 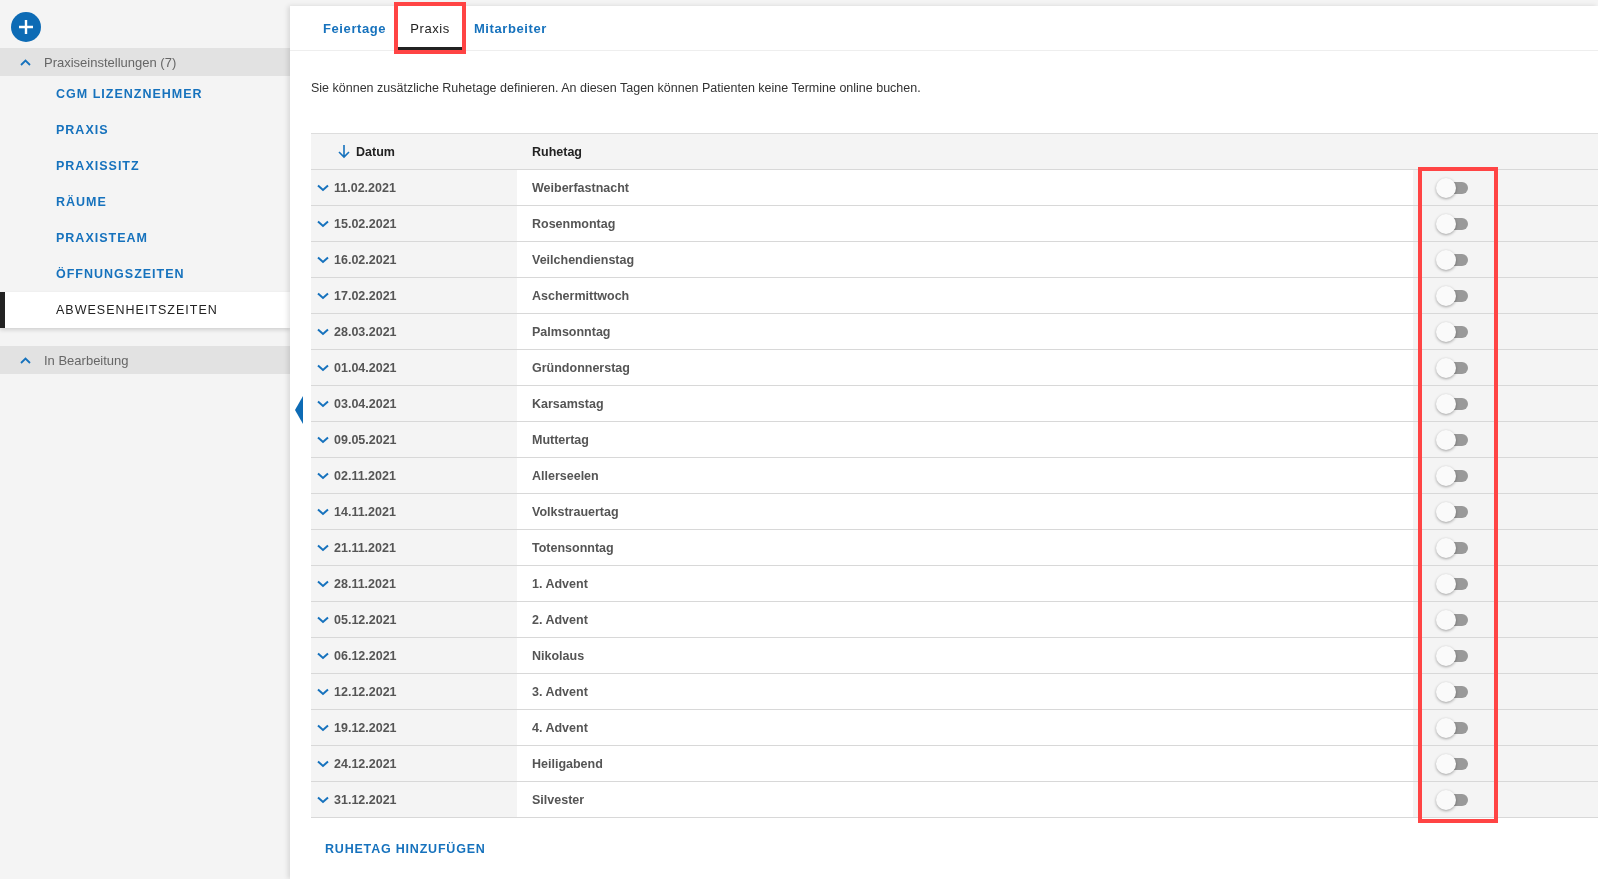 I want to click on sidebar-group-header: Praxiseinstellungen (7), so click(x=145, y=62).